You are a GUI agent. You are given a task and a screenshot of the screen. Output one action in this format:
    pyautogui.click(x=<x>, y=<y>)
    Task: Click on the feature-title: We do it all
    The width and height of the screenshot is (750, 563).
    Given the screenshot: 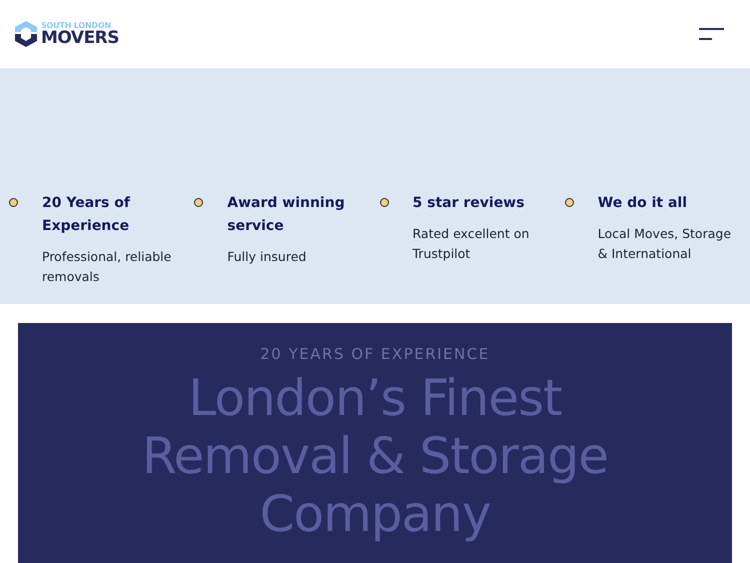 What is the action you would take?
    pyautogui.click(x=643, y=203)
    